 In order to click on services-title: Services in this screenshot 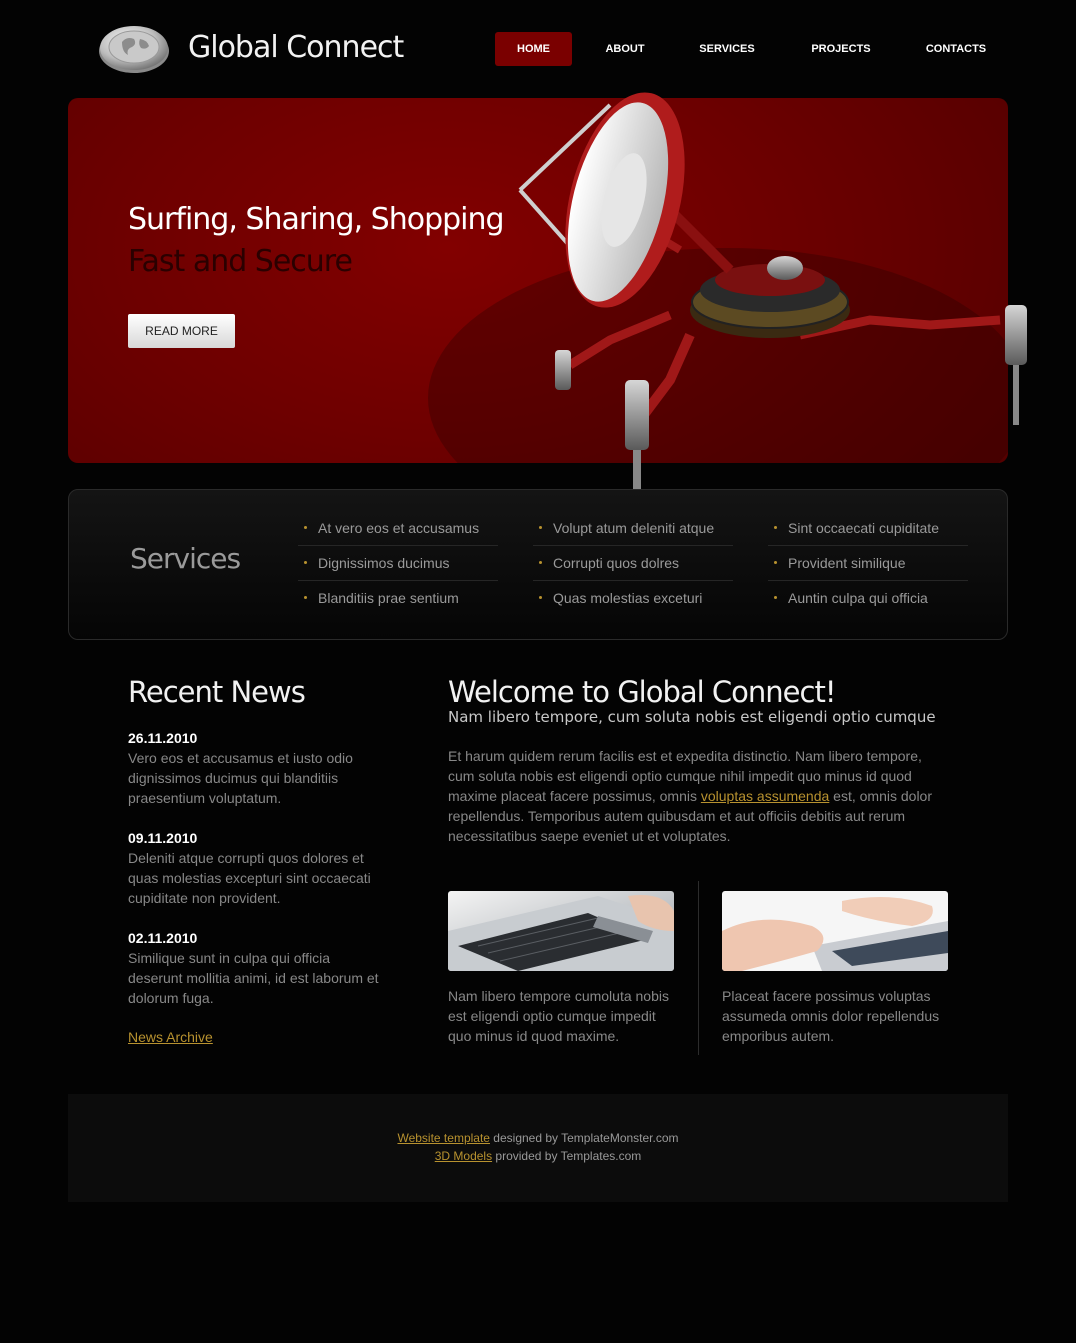, I will do `click(185, 558)`.